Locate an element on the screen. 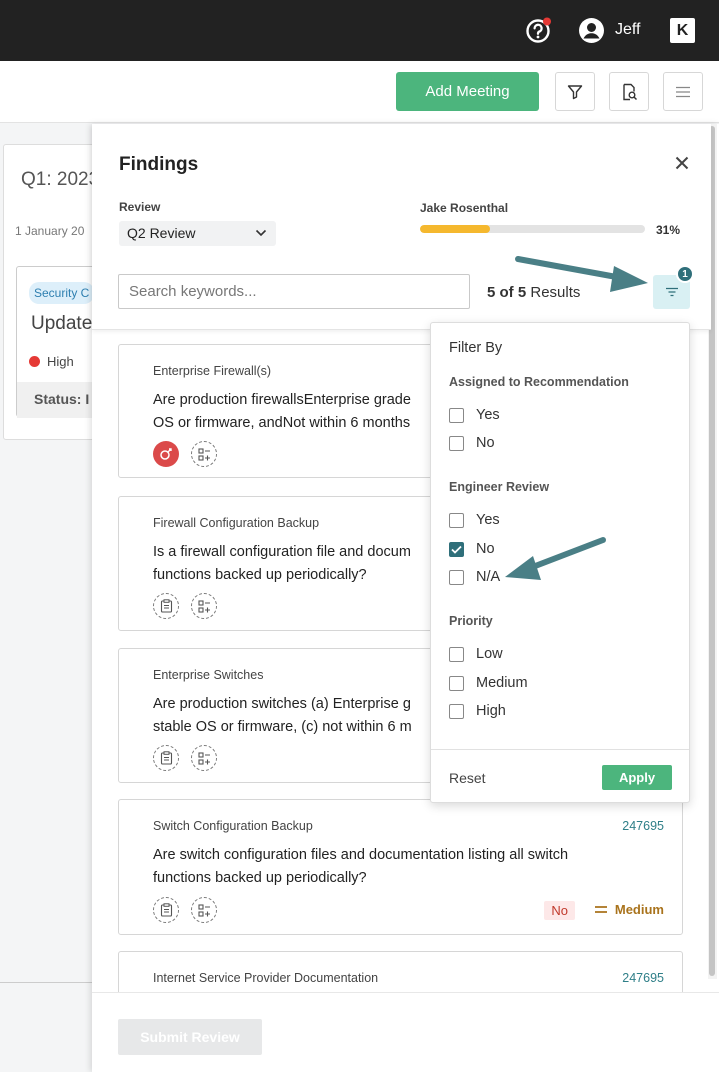 The width and height of the screenshot is (719, 1072). option-label: High is located at coordinates (491, 711).